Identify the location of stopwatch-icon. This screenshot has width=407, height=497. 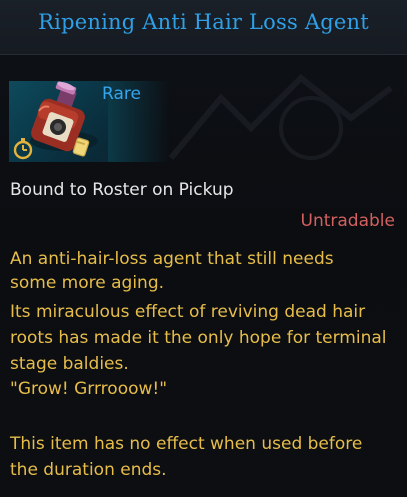
(23, 149).